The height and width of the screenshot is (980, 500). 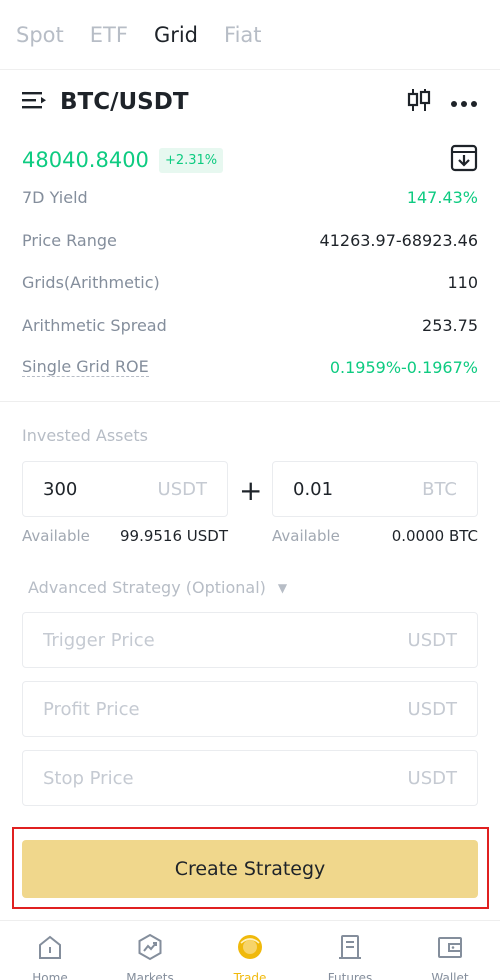 I want to click on stop-price-input, so click(x=193, y=778).